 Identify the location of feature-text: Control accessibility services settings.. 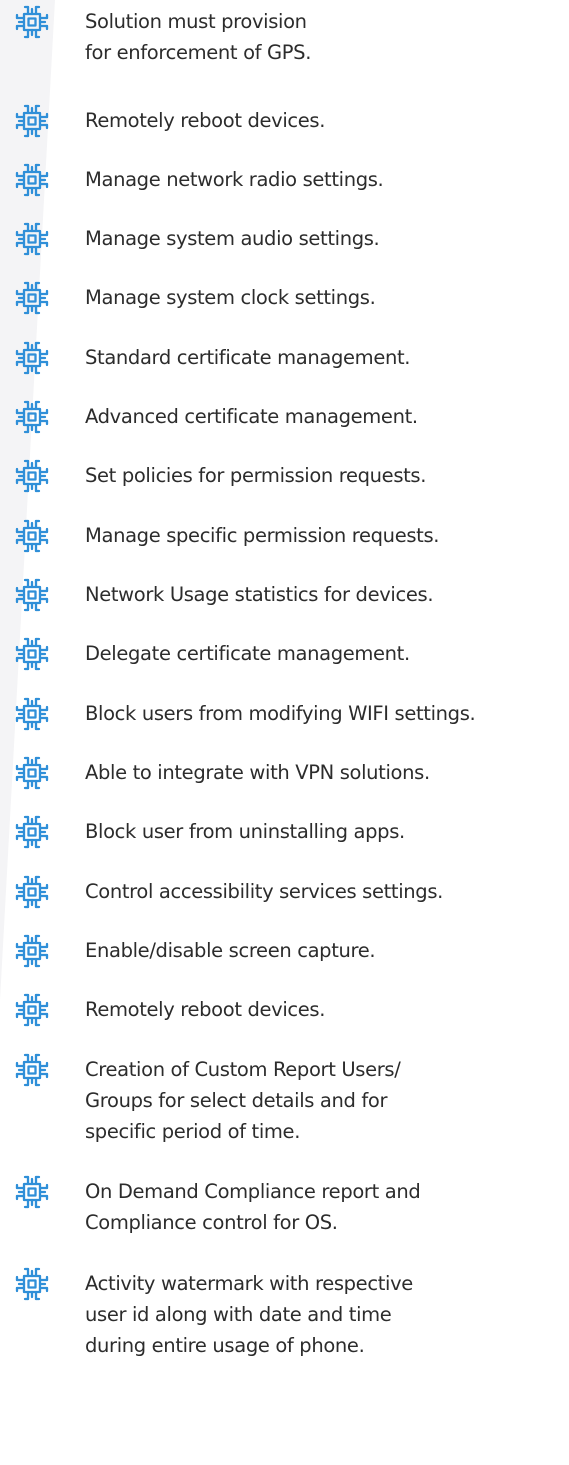
(325, 891).